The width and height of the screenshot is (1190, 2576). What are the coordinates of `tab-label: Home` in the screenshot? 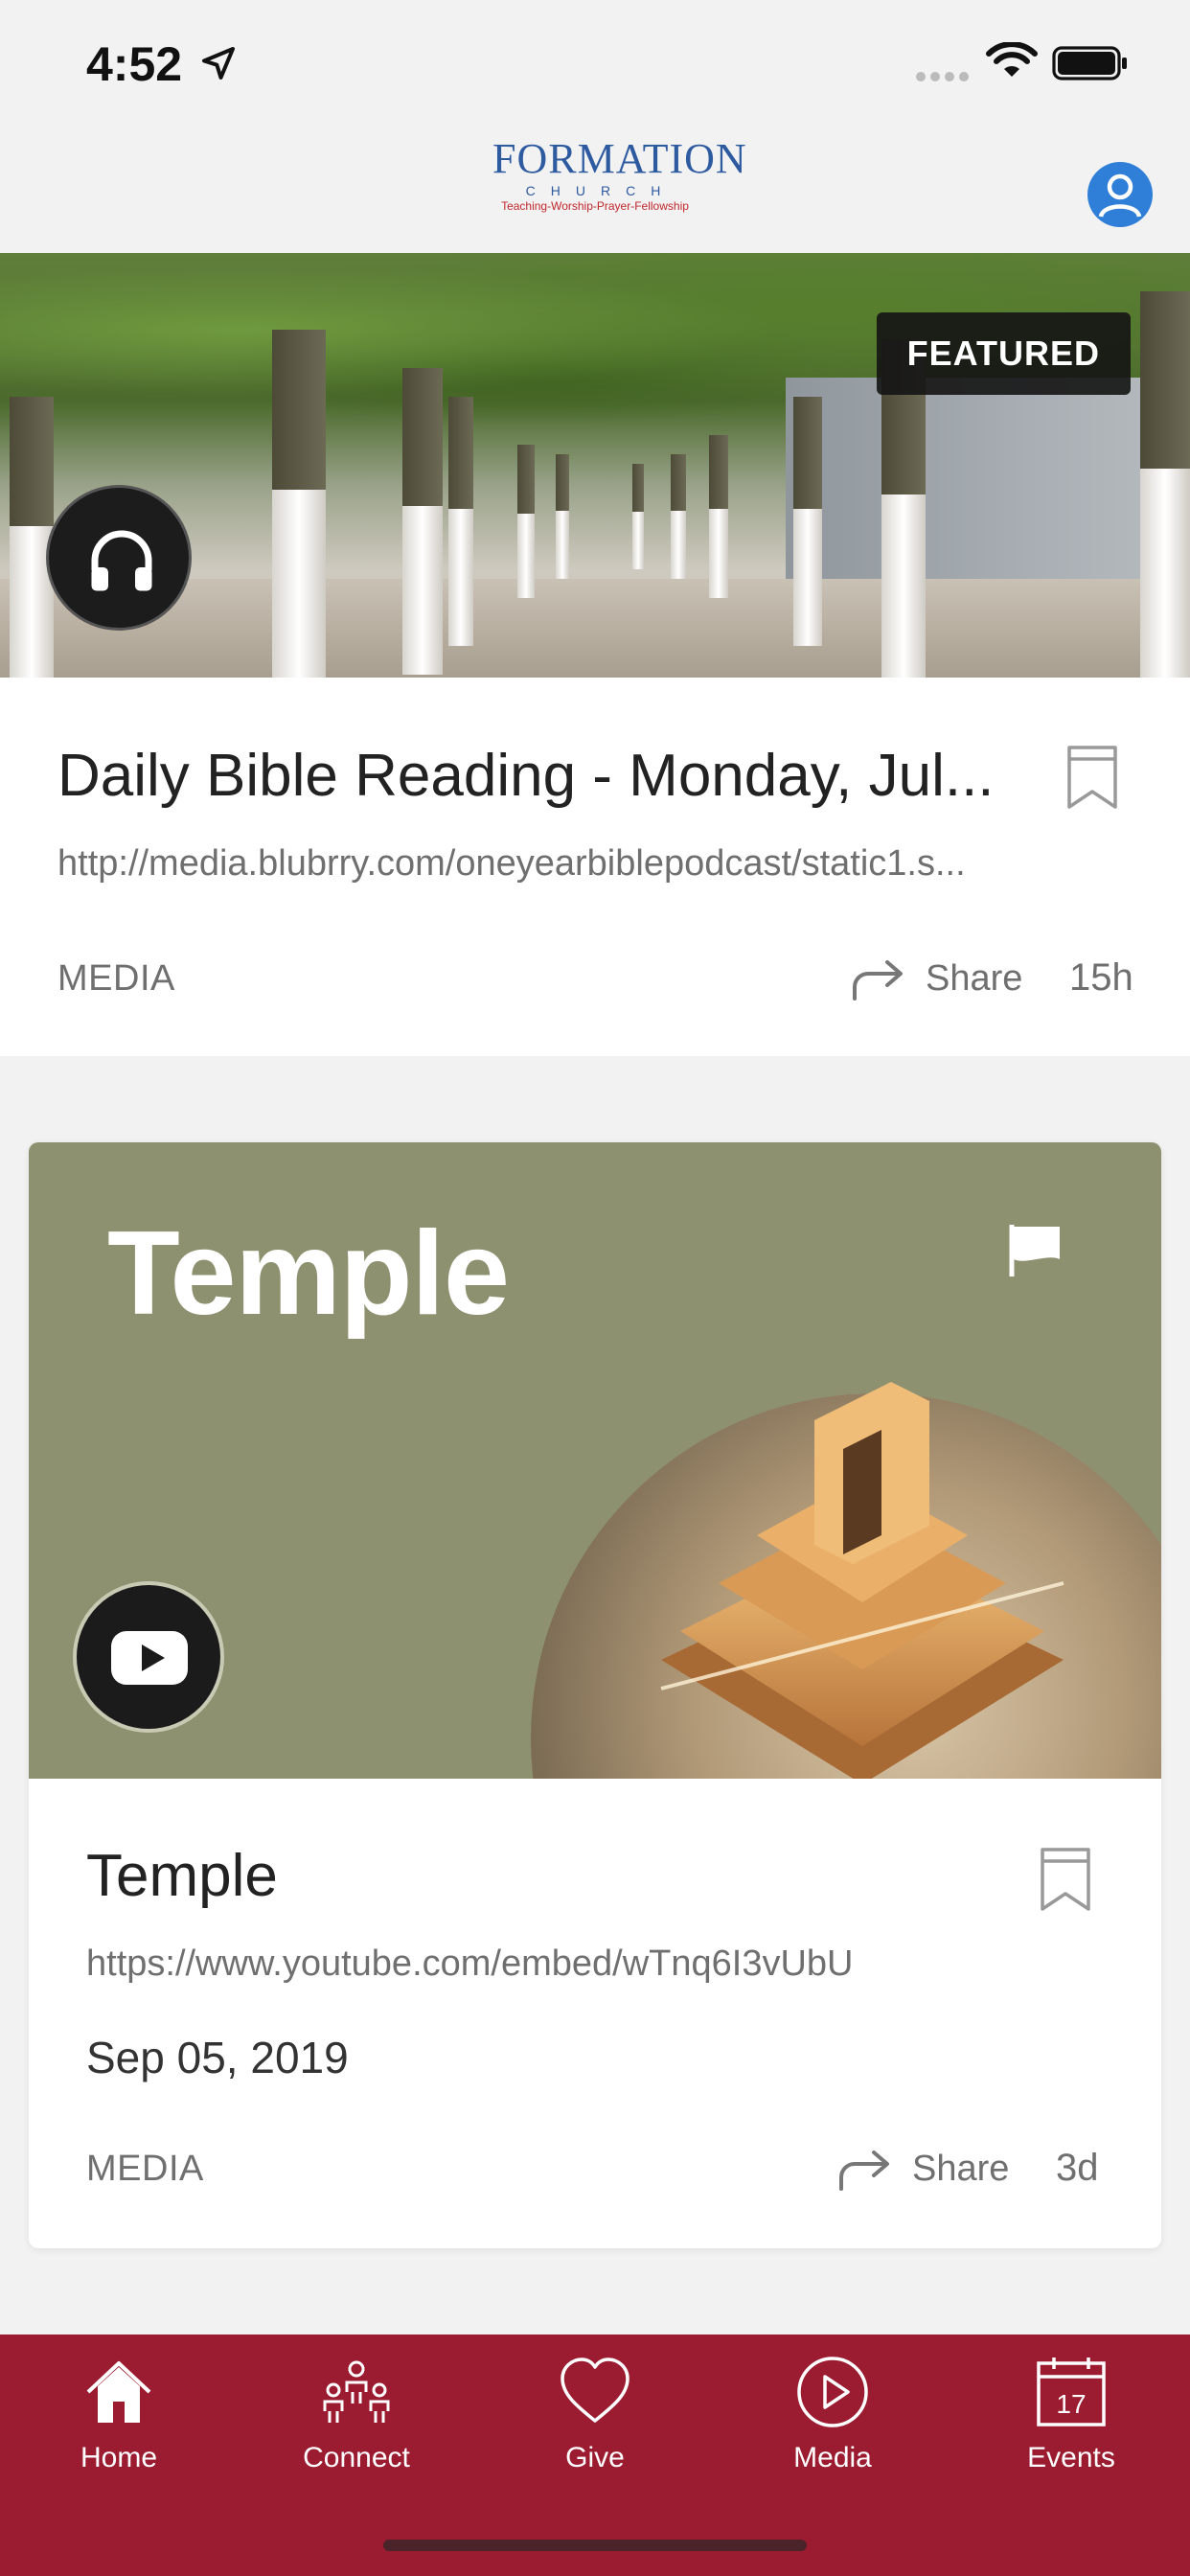 It's located at (119, 2457).